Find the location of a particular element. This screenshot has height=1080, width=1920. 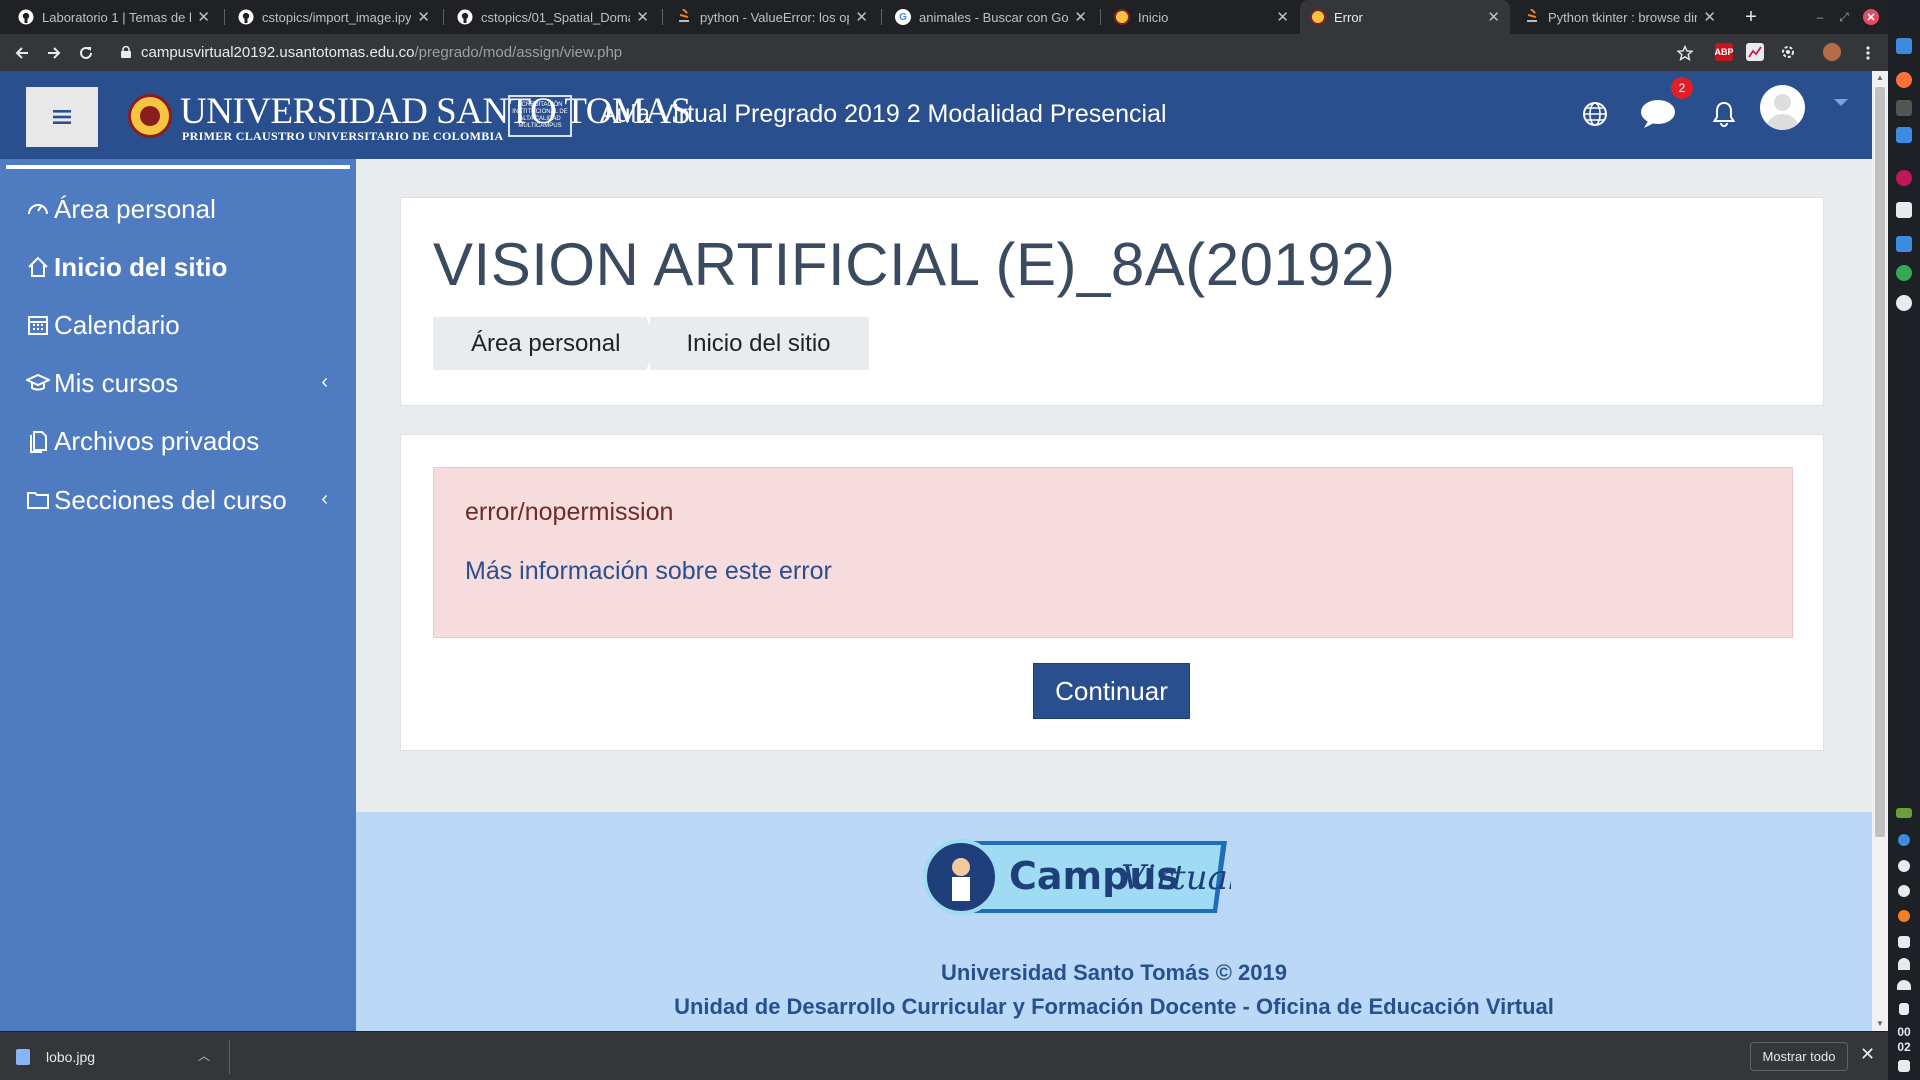

adblock-extension-icon: ABP is located at coordinates (1724, 52).